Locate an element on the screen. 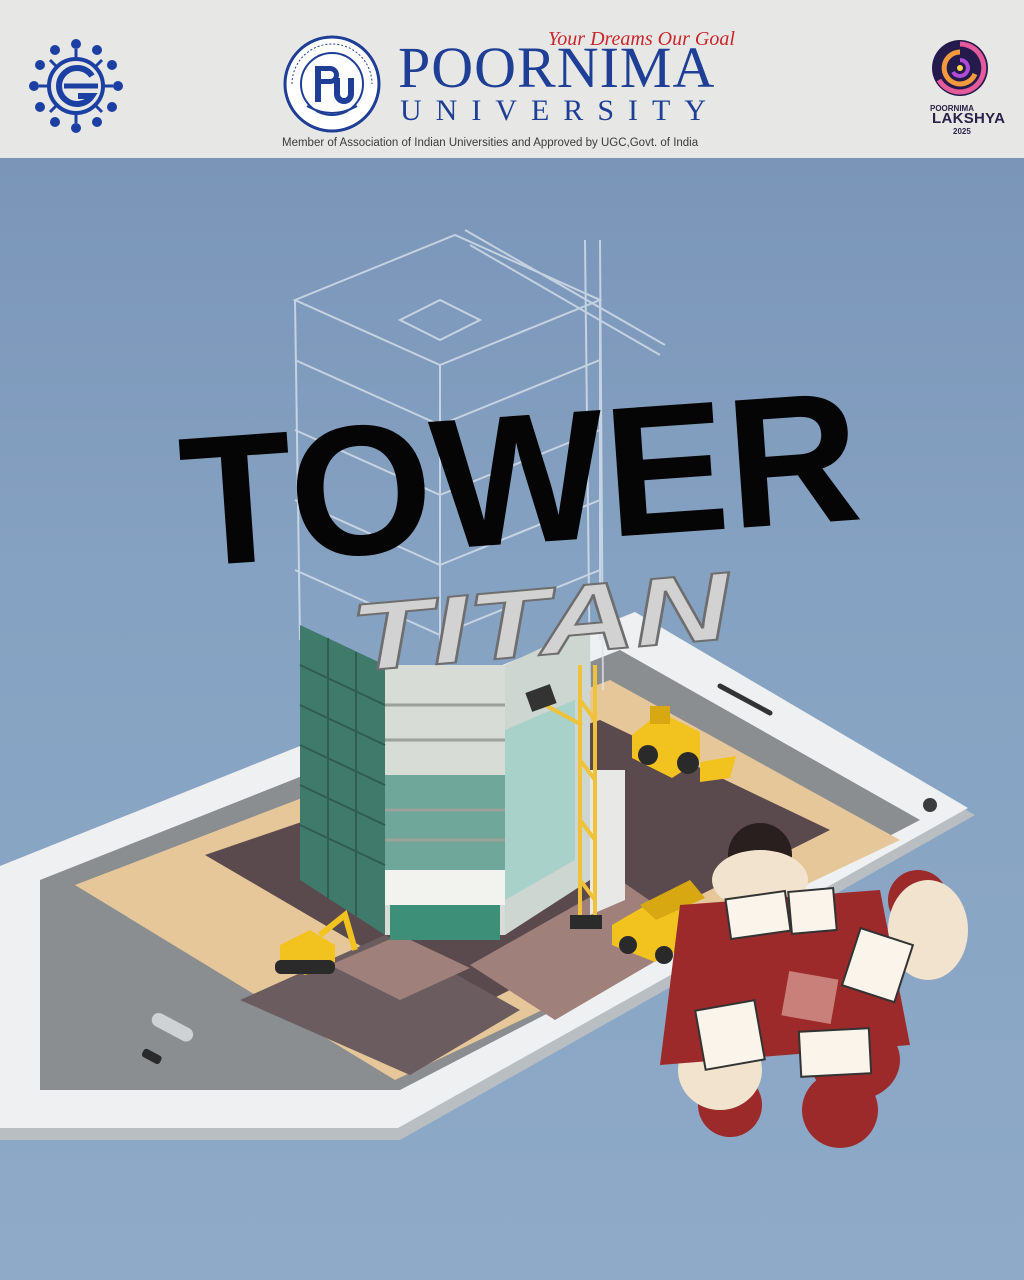  university-name: POORNIMA is located at coordinates (557, 67).